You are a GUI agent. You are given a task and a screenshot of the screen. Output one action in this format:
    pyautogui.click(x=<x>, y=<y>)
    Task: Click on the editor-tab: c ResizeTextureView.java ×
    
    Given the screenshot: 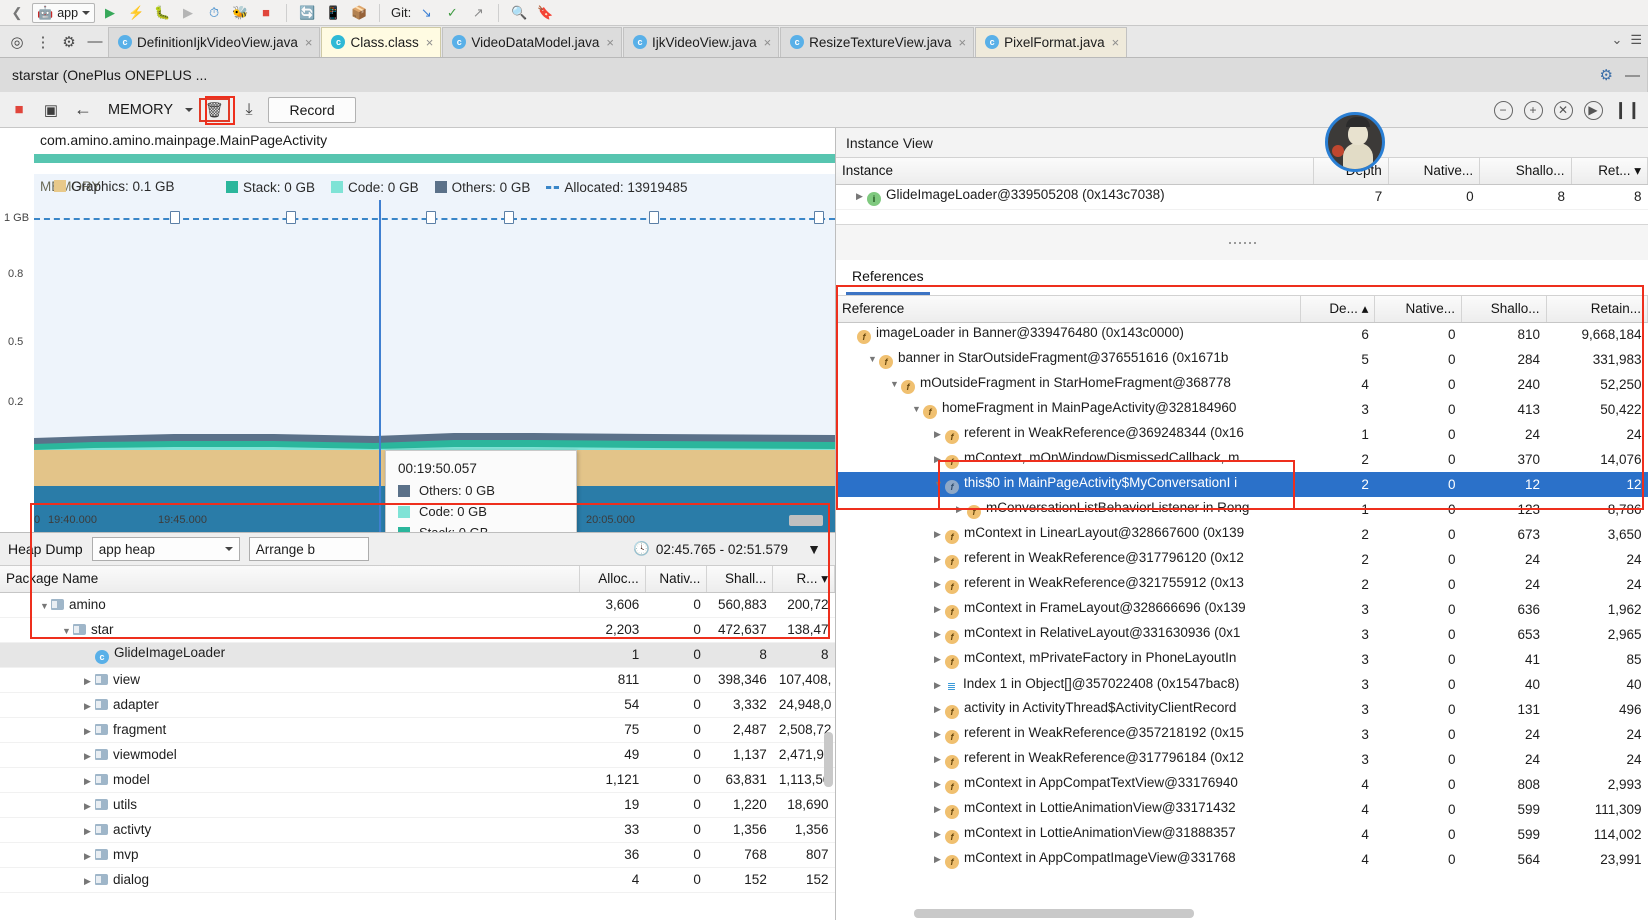 What is the action you would take?
    pyautogui.click(x=877, y=41)
    